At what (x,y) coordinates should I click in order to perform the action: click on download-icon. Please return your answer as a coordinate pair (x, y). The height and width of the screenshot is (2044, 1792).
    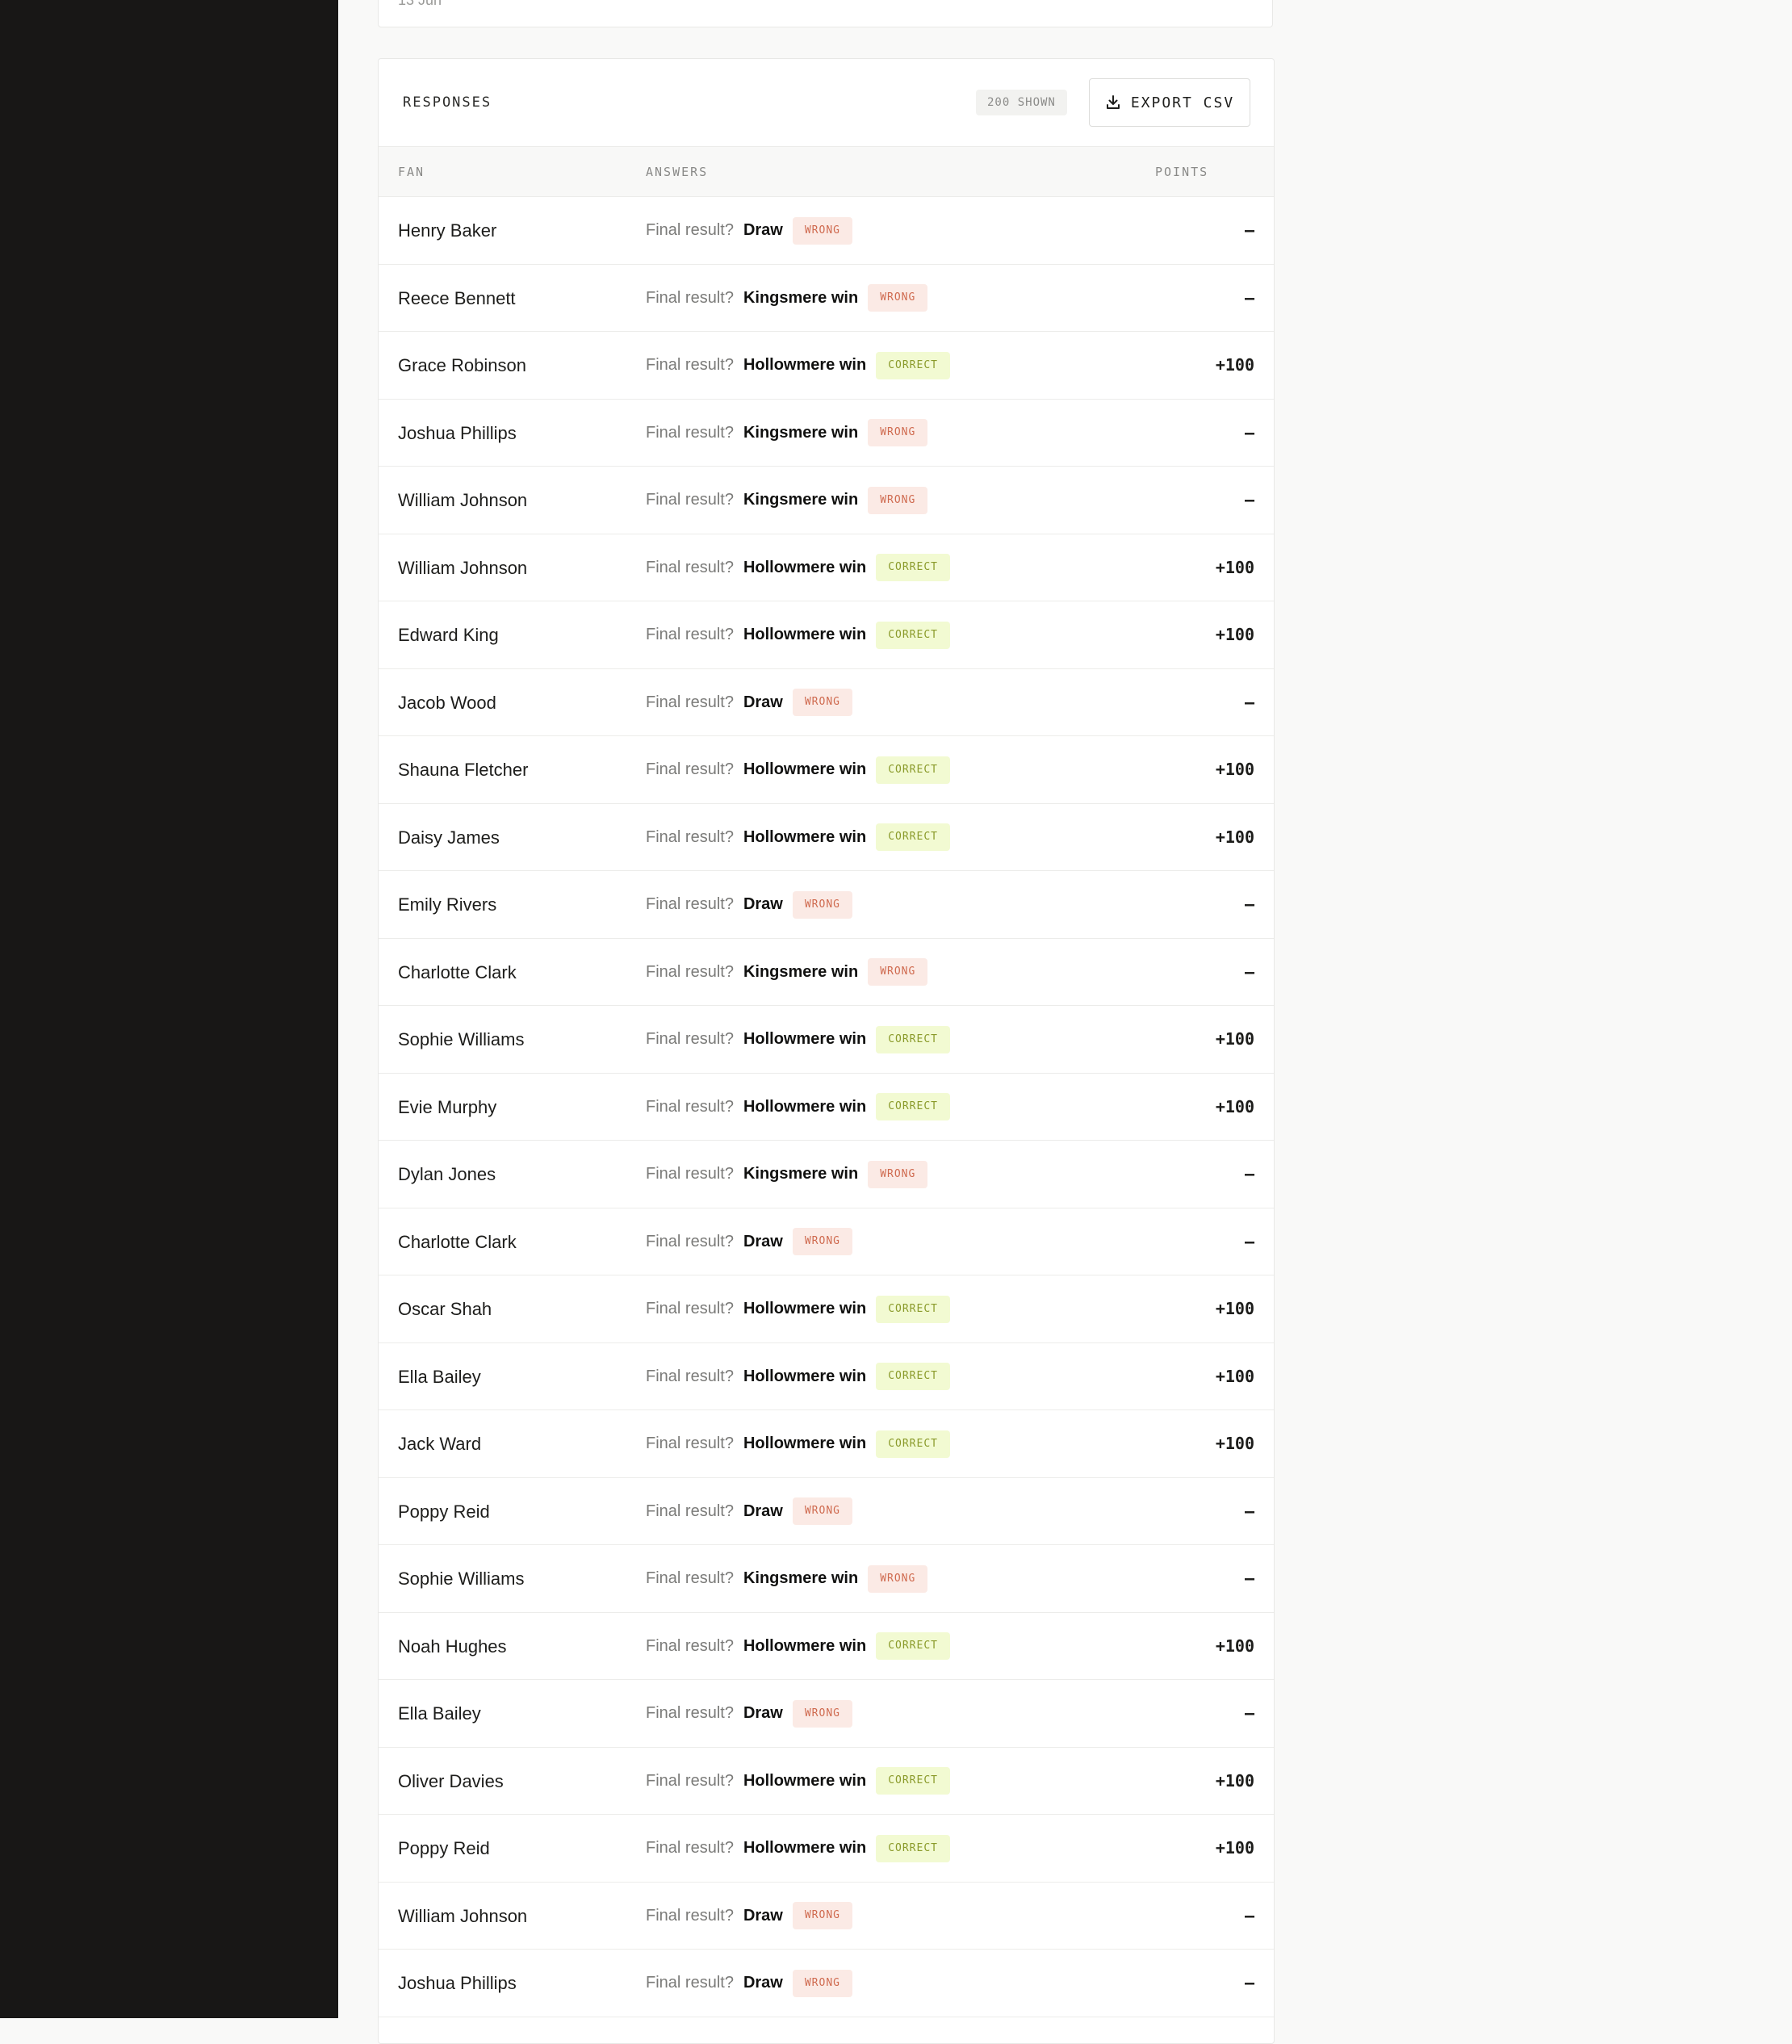
    Looking at the image, I should click on (1113, 103).